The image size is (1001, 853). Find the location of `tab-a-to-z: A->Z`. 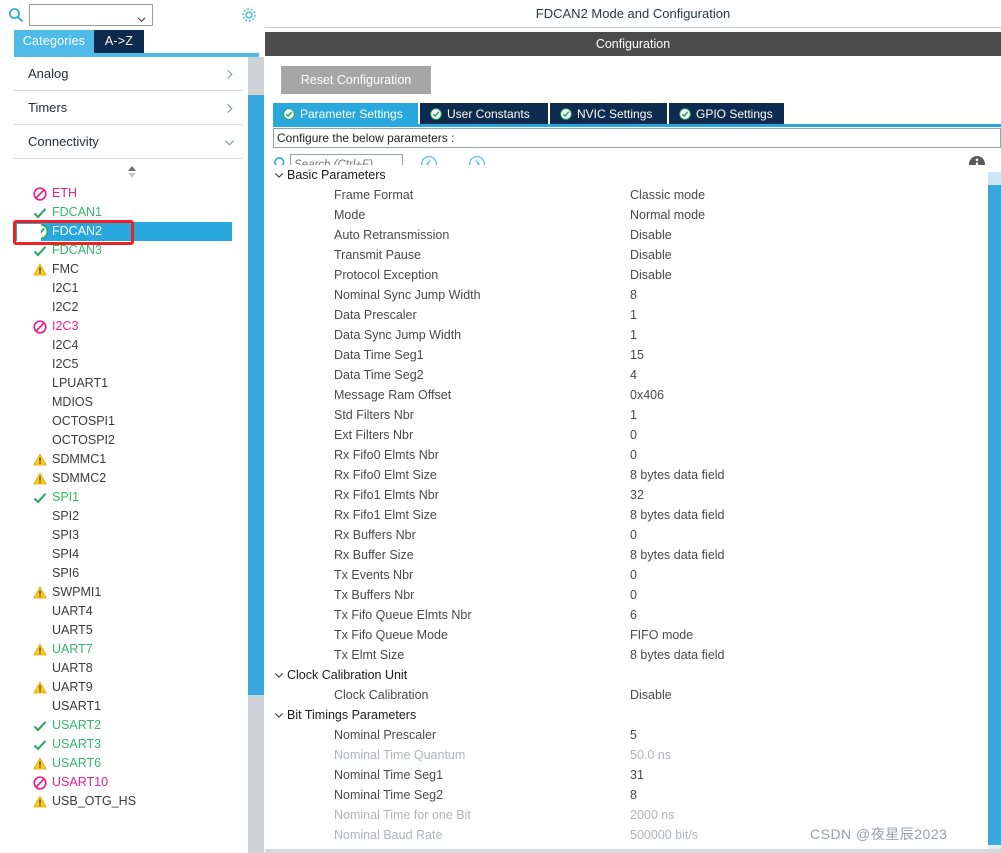

tab-a-to-z: A->Z is located at coordinates (119, 41).